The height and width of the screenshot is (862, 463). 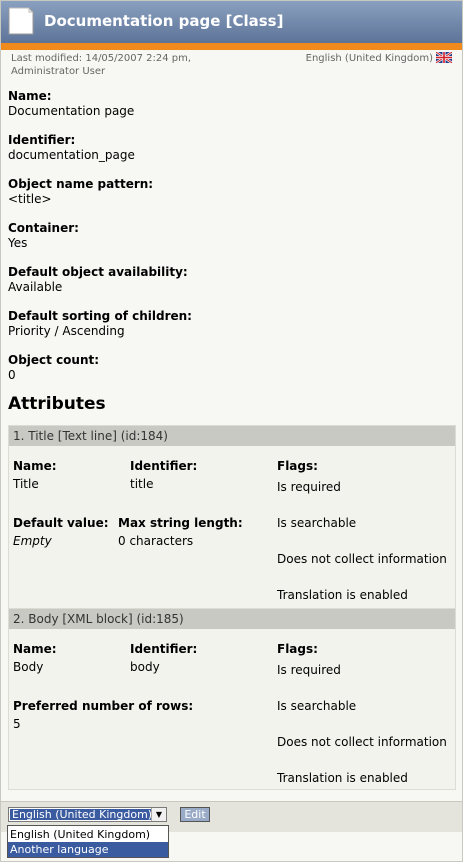 What do you see at coordinates (58, 71) in the screenshot?
I see `last-modified-user: Administrator User` at bounding box center [58, 71].